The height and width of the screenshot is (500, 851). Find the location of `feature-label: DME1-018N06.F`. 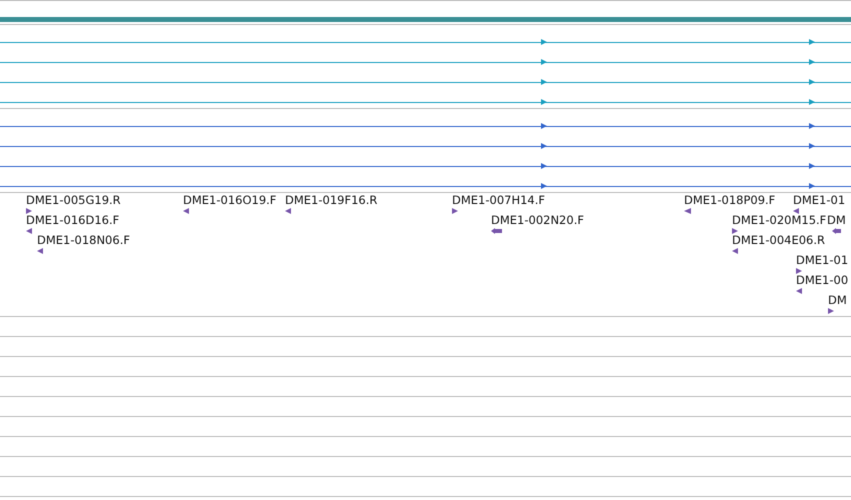

feature-label: DME1-018N06.F is located at coordinates (83, 240).